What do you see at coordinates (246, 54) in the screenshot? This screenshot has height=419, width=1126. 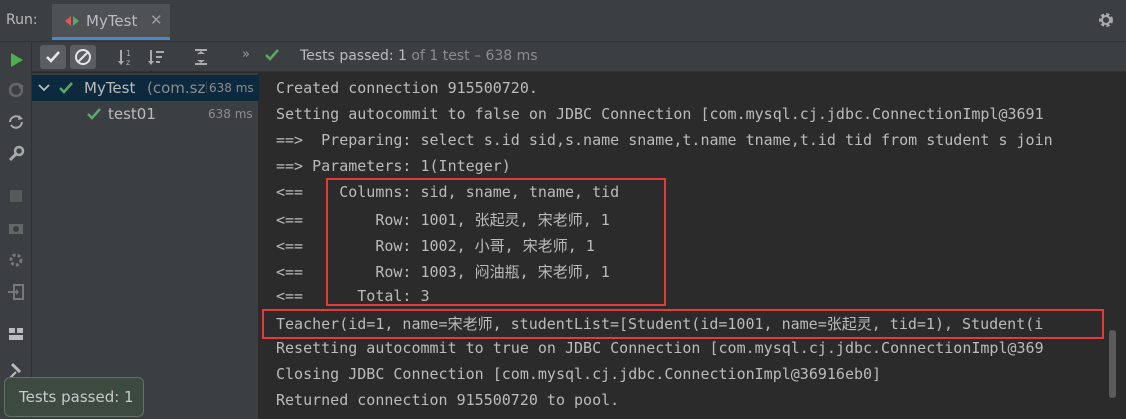 I see `more-toolbar-icon: »` at bounding box center [246, 54].